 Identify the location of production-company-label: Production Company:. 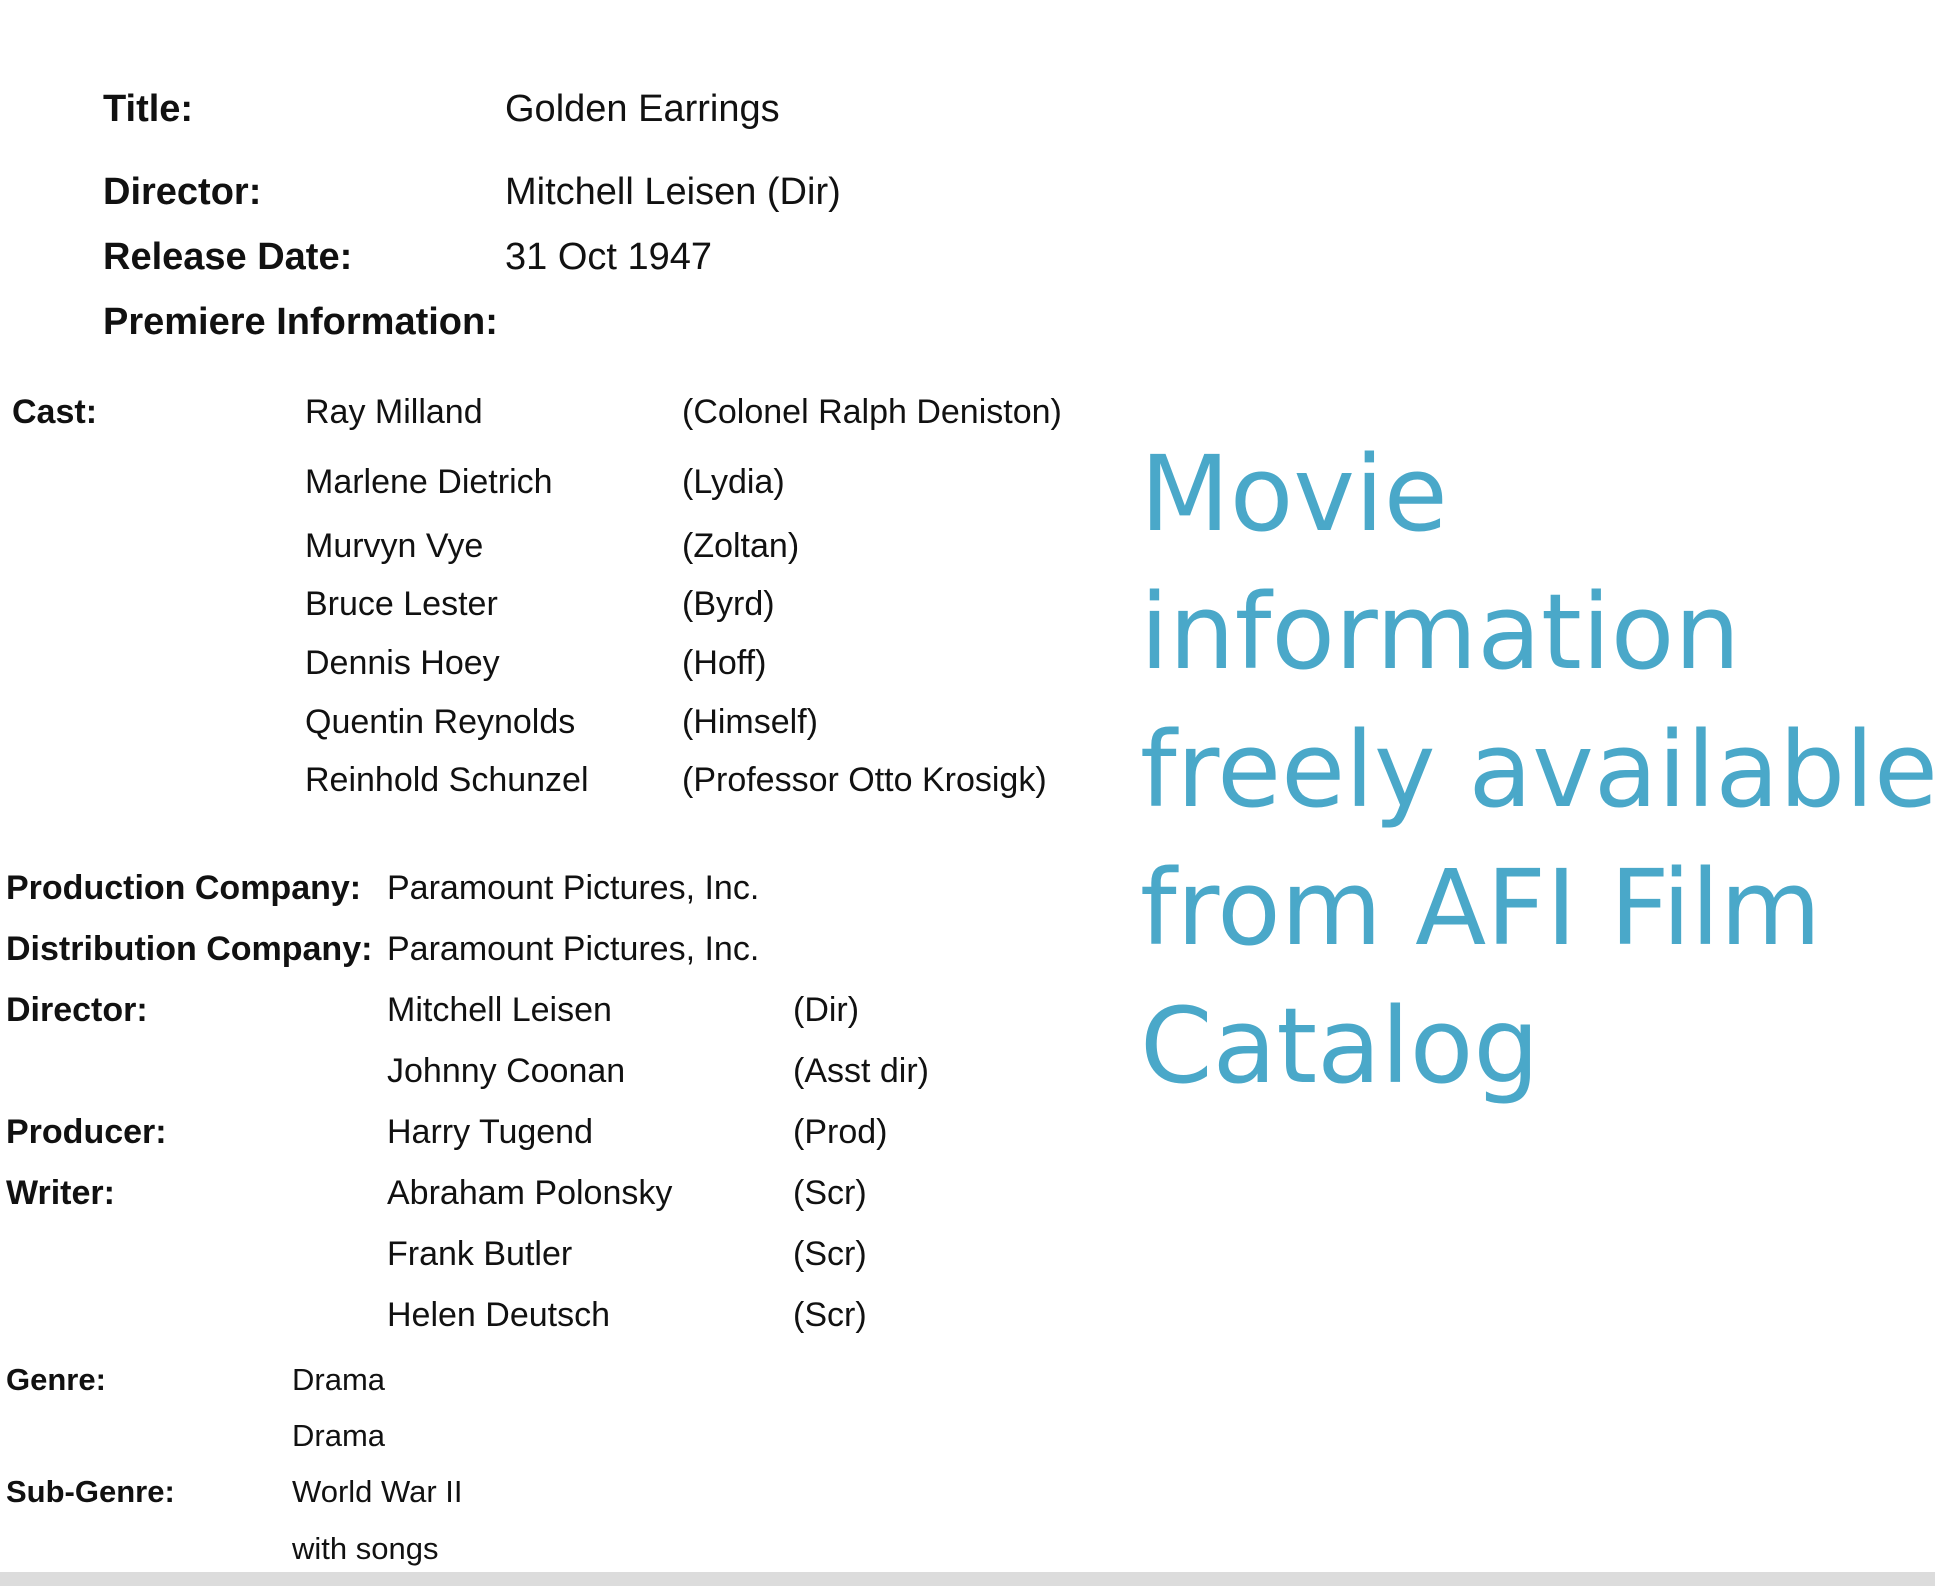
(184, 888).